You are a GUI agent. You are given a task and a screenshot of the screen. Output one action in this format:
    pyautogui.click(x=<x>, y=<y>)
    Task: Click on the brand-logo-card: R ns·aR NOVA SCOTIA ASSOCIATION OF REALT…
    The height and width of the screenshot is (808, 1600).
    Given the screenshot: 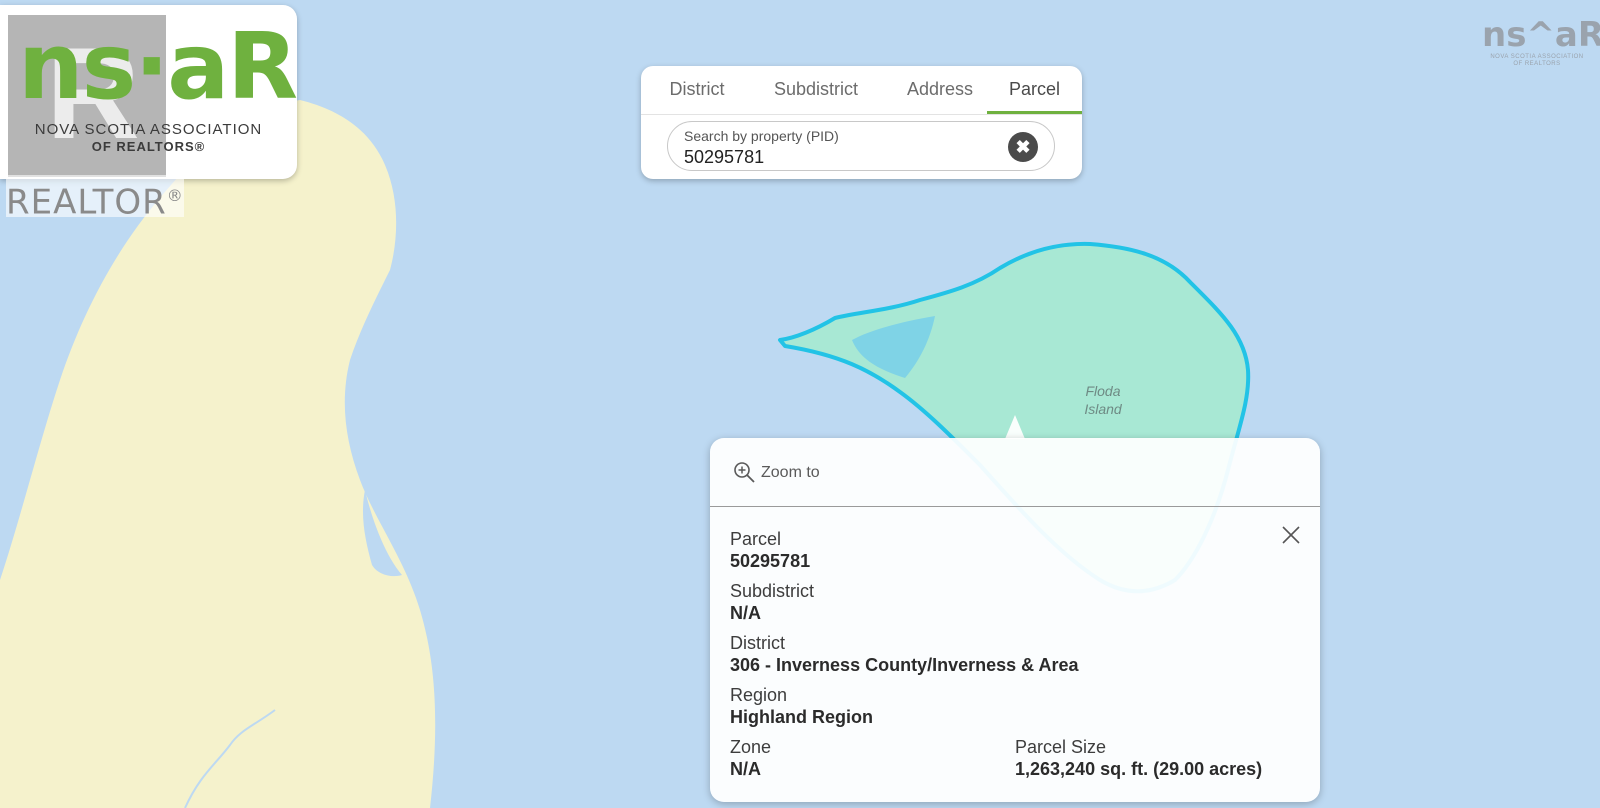 What is the action you would take?
    pyautogui.click(x=149, y=92)
    